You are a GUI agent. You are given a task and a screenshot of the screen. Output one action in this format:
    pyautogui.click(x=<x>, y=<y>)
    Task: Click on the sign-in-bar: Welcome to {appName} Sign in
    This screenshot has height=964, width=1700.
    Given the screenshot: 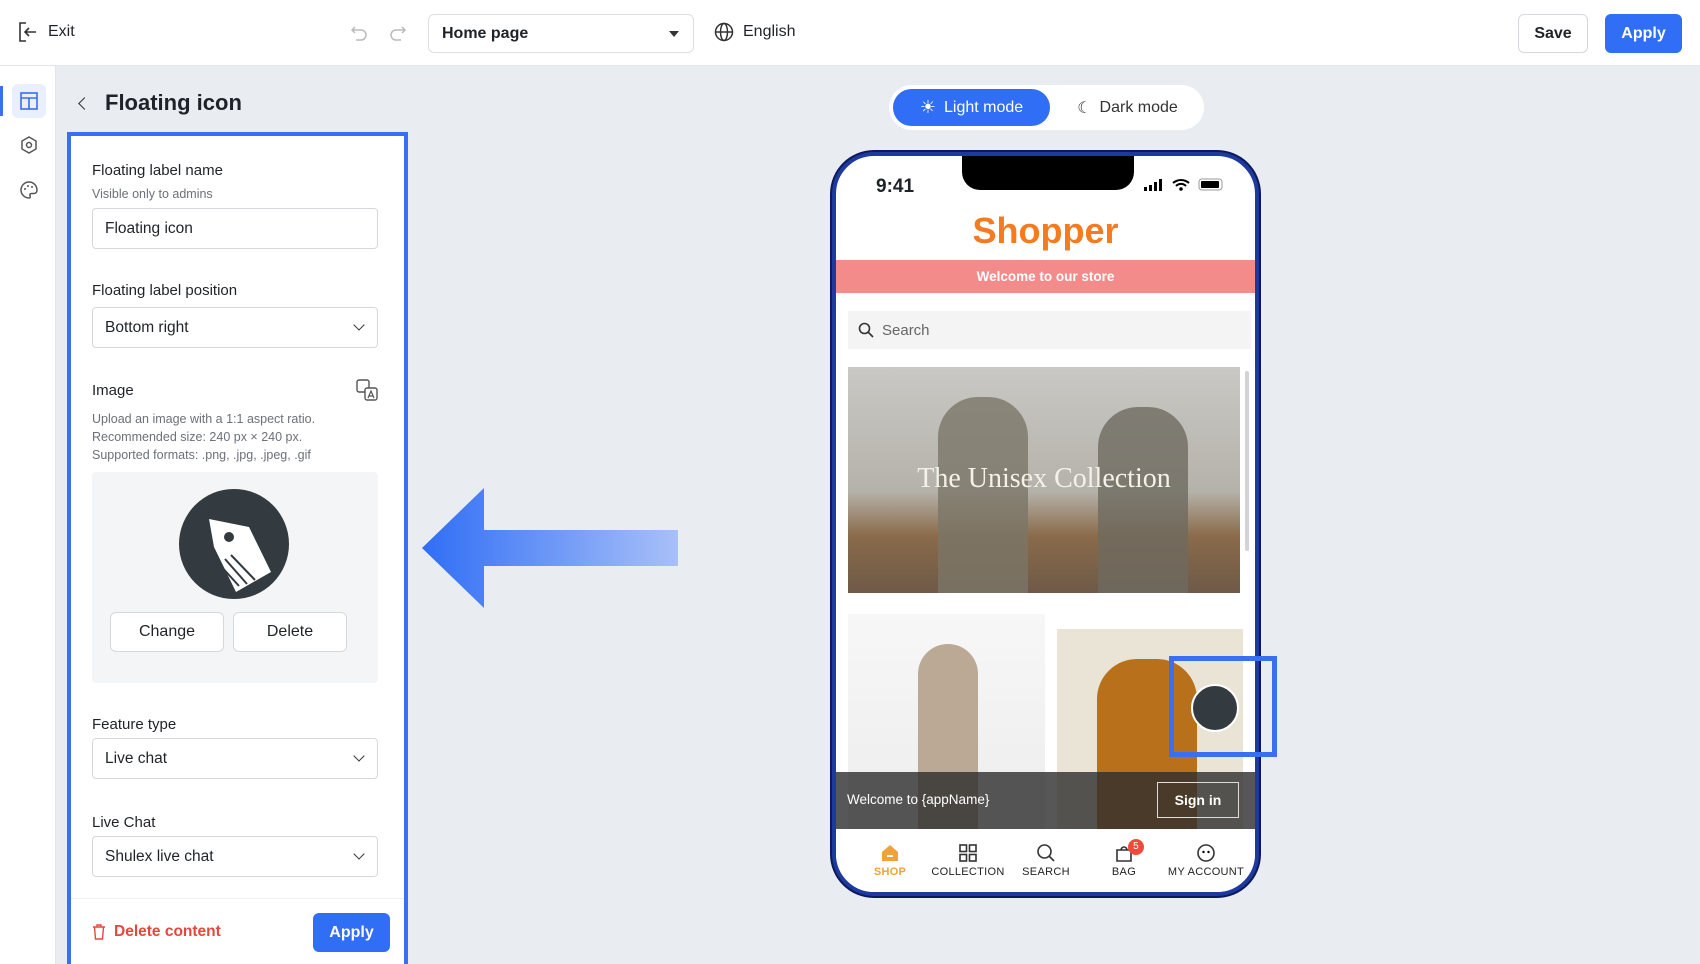 What is the action you would take?
    pyautogui.click(x=1045, y=800)
    